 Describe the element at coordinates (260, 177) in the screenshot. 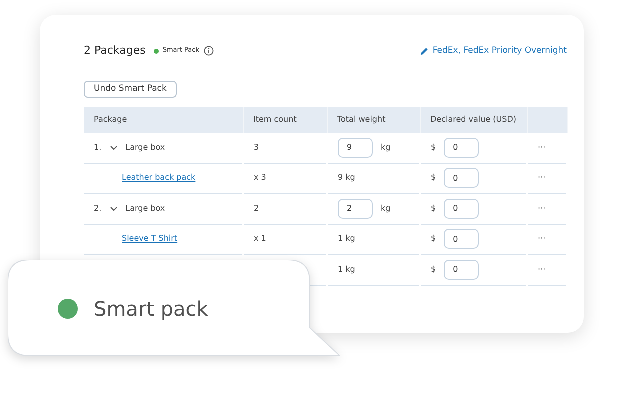

I see `item-count: x 3` at that location.